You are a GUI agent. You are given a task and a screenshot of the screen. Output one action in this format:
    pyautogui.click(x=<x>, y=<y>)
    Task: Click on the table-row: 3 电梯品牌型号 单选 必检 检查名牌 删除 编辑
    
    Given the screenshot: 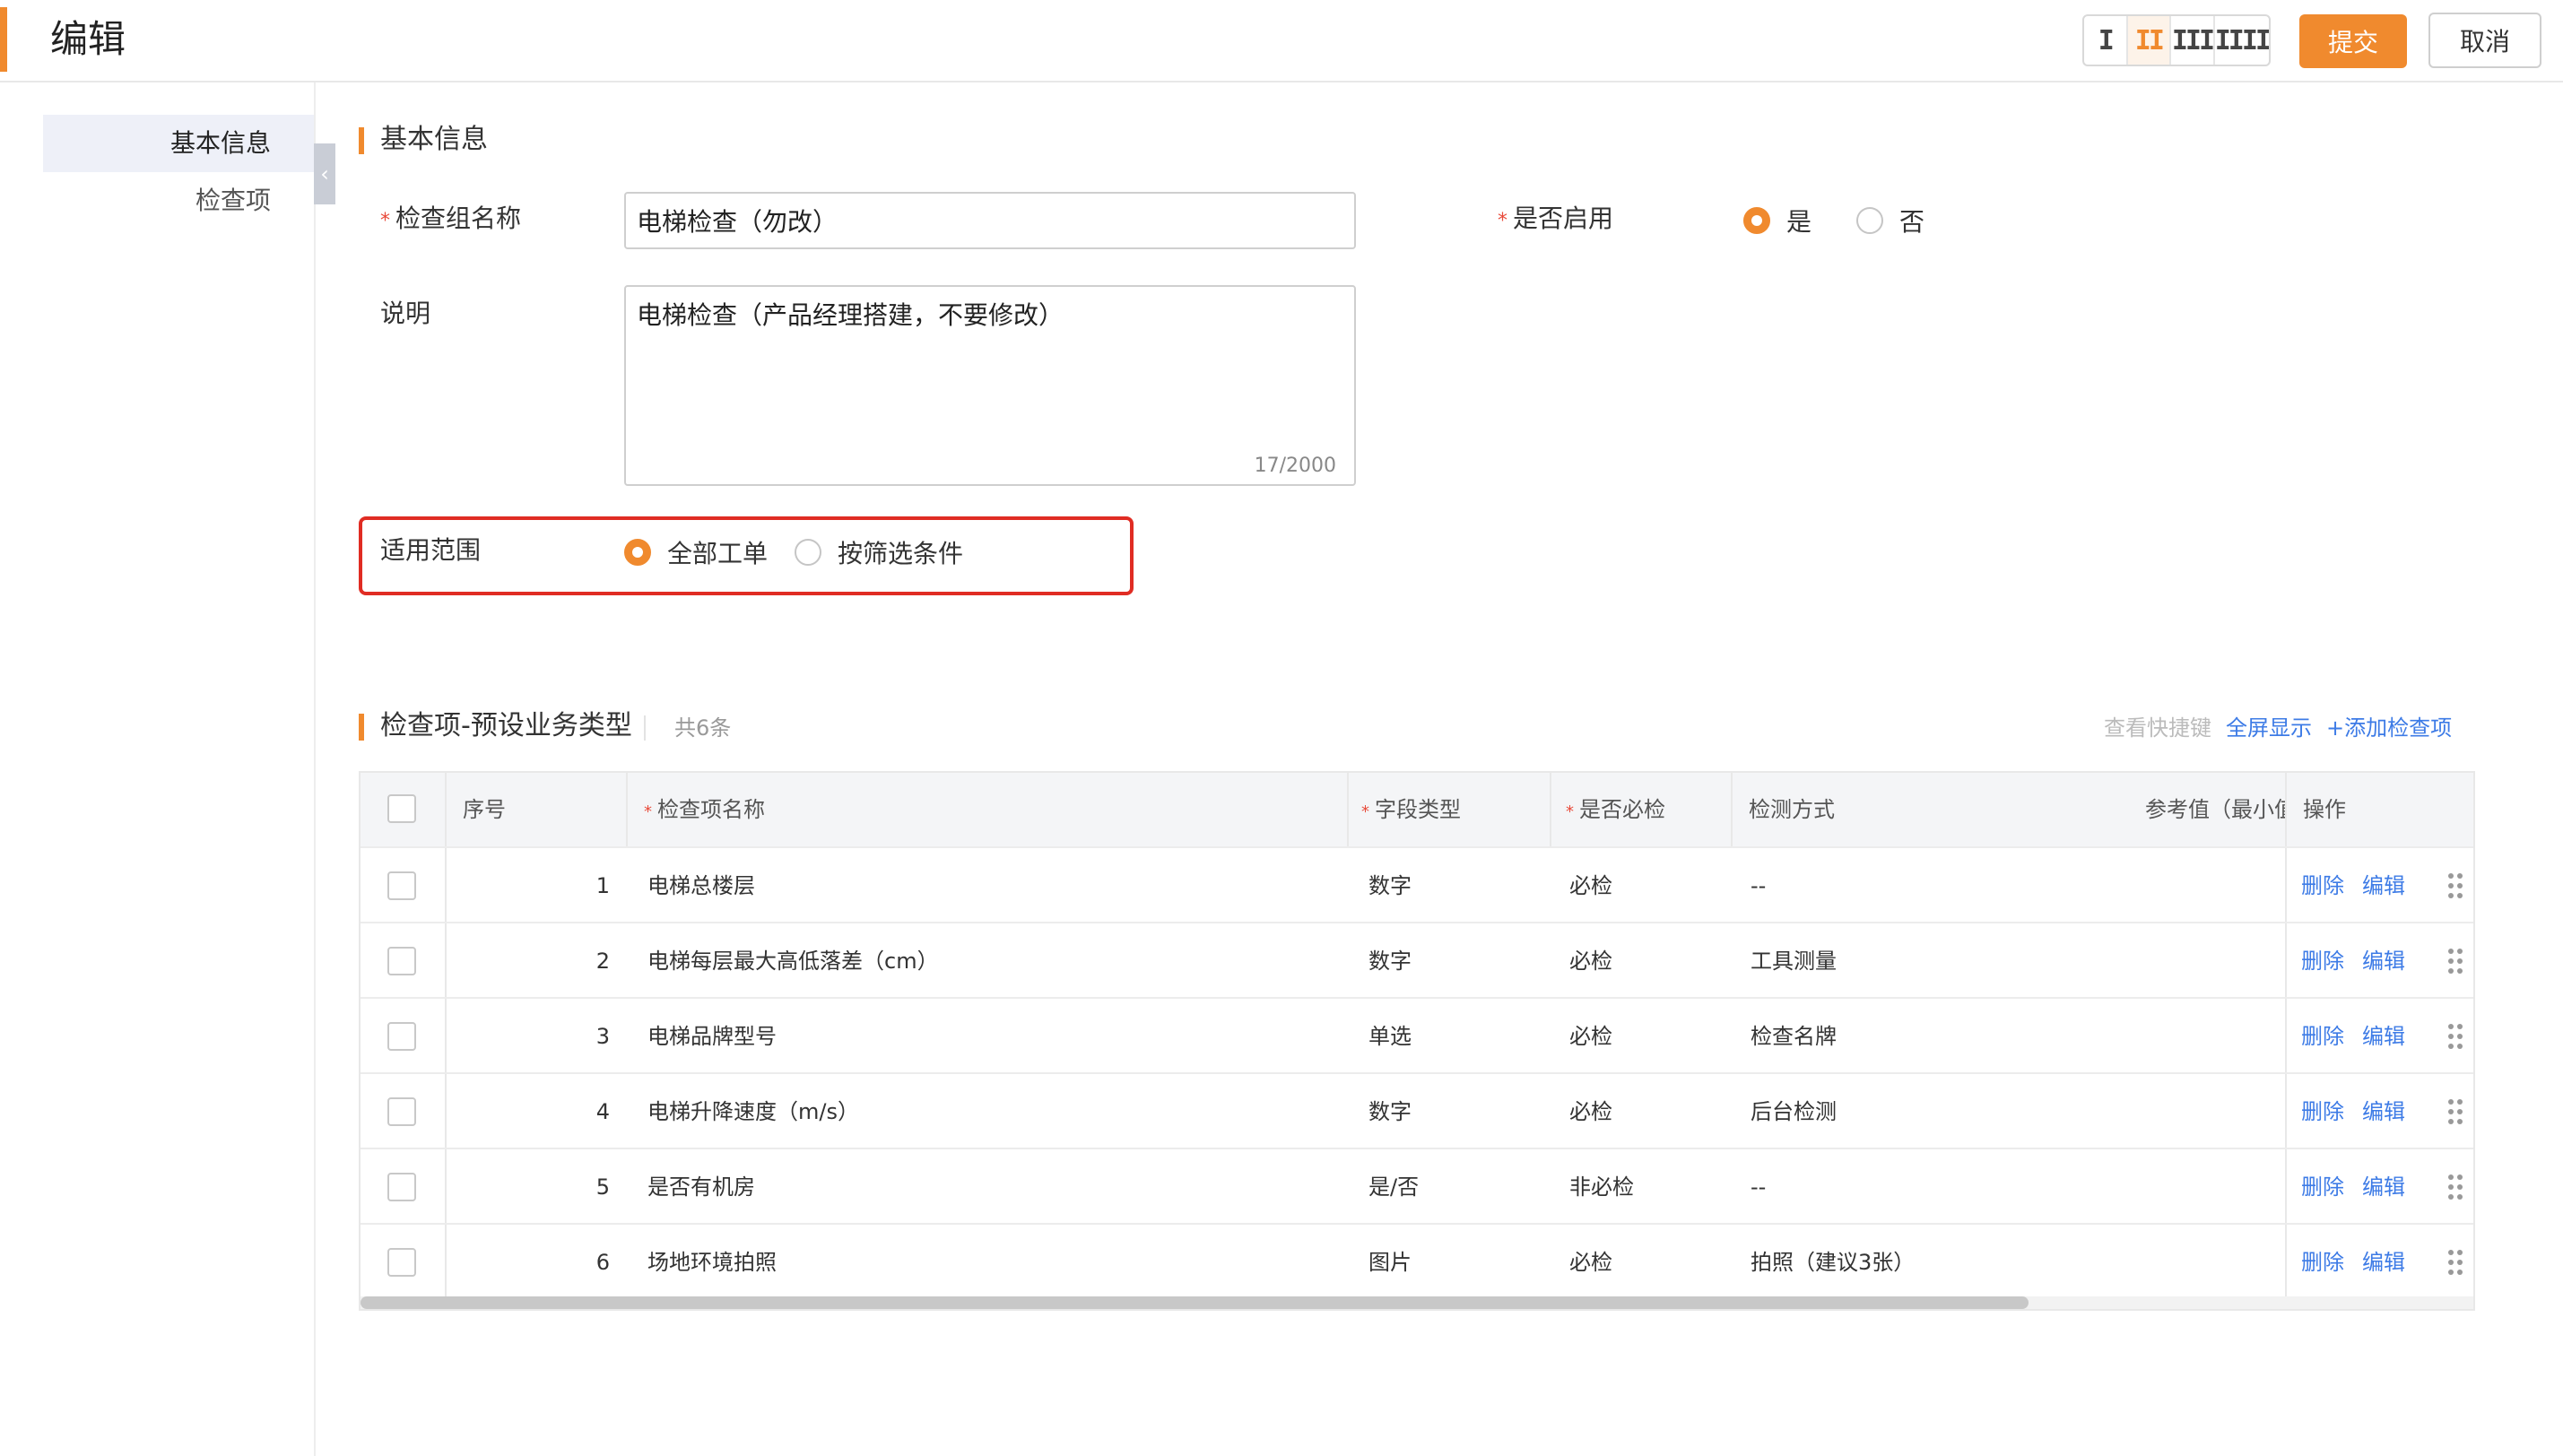 What is the action you would take?
    pyautogui.click(x=1417, y=1035)
    